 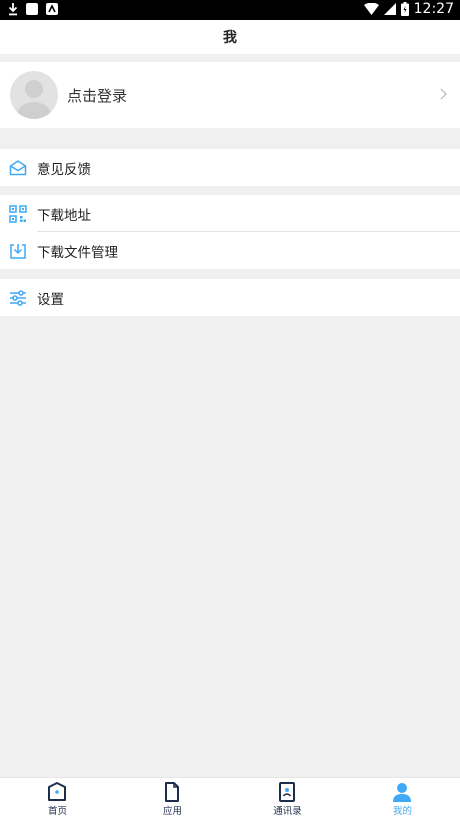 I want to click on menu-label-download-manager: 下载文件管理, so click(x=77, y=252).